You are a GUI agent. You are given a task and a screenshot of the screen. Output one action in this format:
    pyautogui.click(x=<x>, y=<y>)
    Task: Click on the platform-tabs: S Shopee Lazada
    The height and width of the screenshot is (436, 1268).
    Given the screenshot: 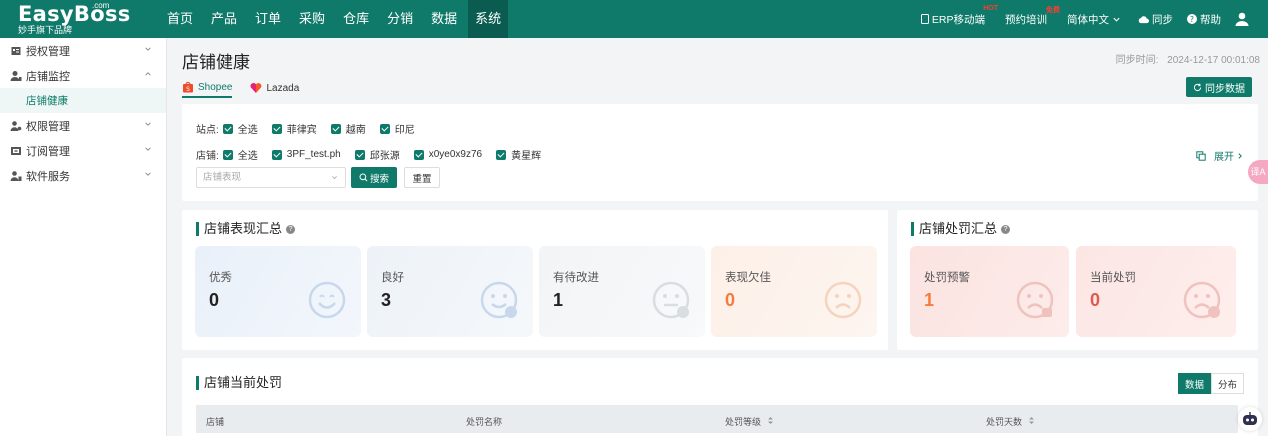 What is the action you would take?
    pyautogui.click(x=249, y=89)
    